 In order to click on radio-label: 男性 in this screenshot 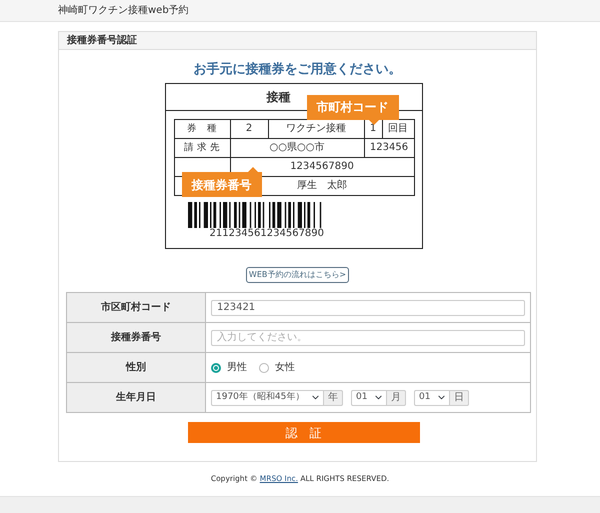, I will do `click(237, 367)`.